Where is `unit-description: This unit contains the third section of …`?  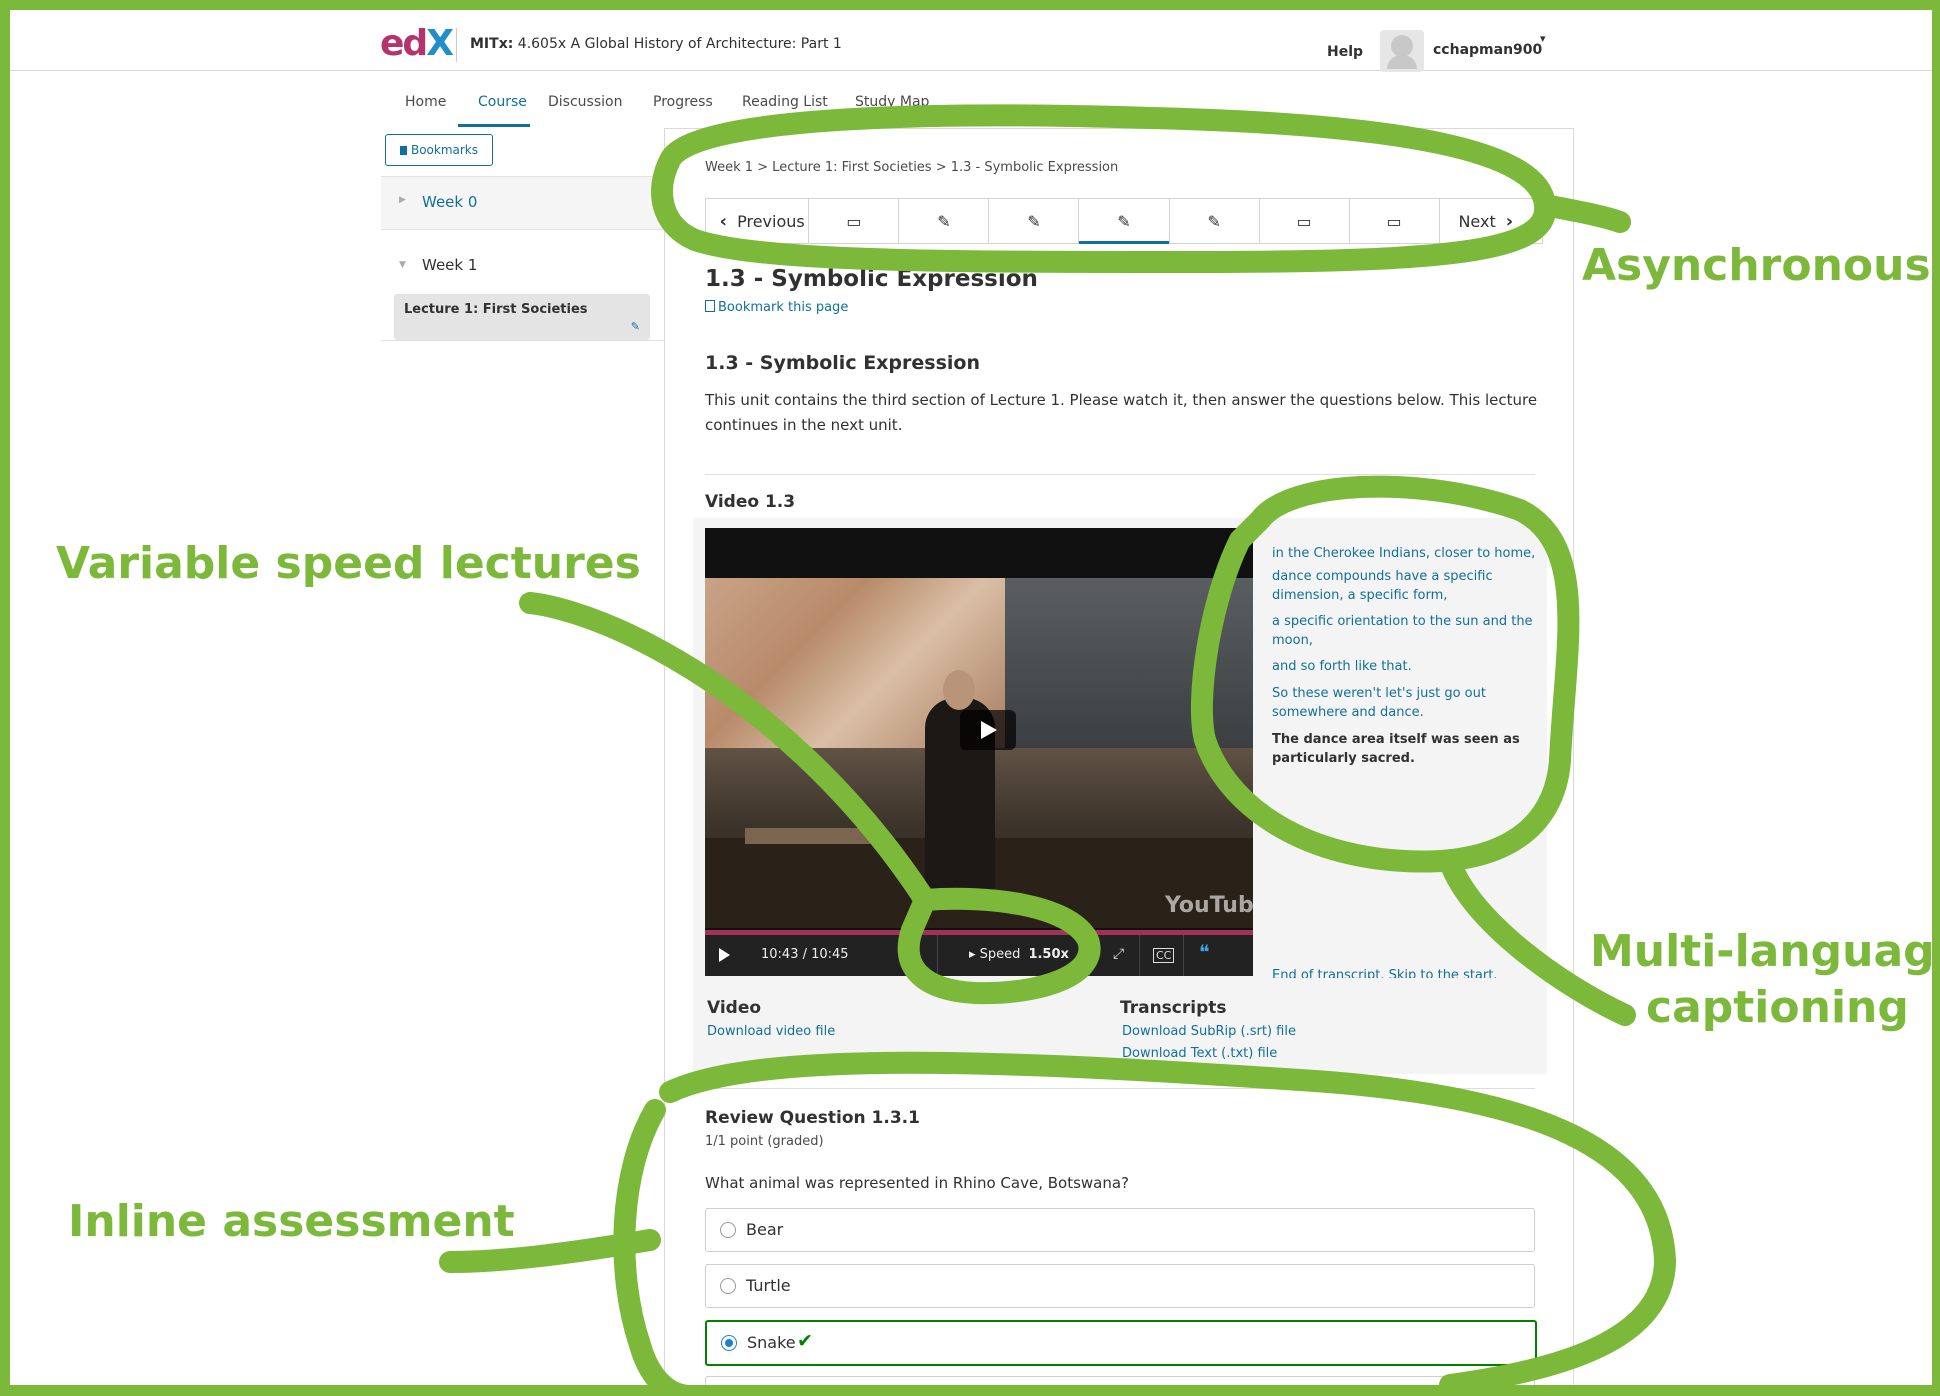 unit-description: This unit contains the third section of … is located at coordinates (1121, 412).